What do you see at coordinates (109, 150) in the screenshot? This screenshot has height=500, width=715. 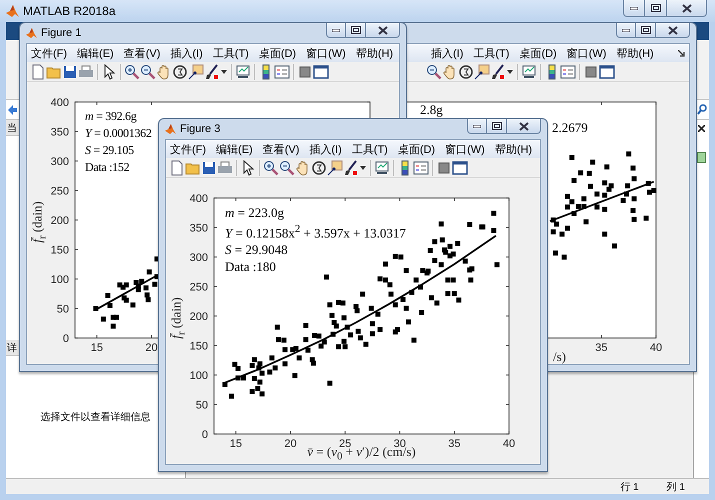 I see `plot-annotation: S = 29.105` at bounding box center [109, 150].